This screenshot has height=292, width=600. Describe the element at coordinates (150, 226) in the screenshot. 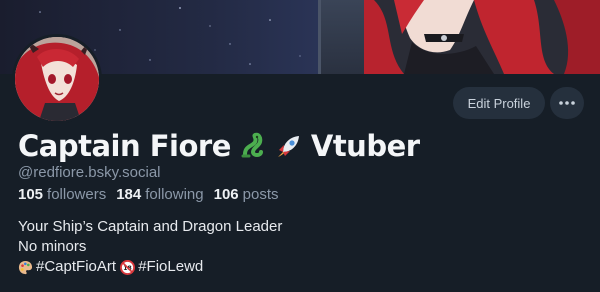

I see `bio-line-1: Your Ship’s Captain and Dragon Leader` at that location.